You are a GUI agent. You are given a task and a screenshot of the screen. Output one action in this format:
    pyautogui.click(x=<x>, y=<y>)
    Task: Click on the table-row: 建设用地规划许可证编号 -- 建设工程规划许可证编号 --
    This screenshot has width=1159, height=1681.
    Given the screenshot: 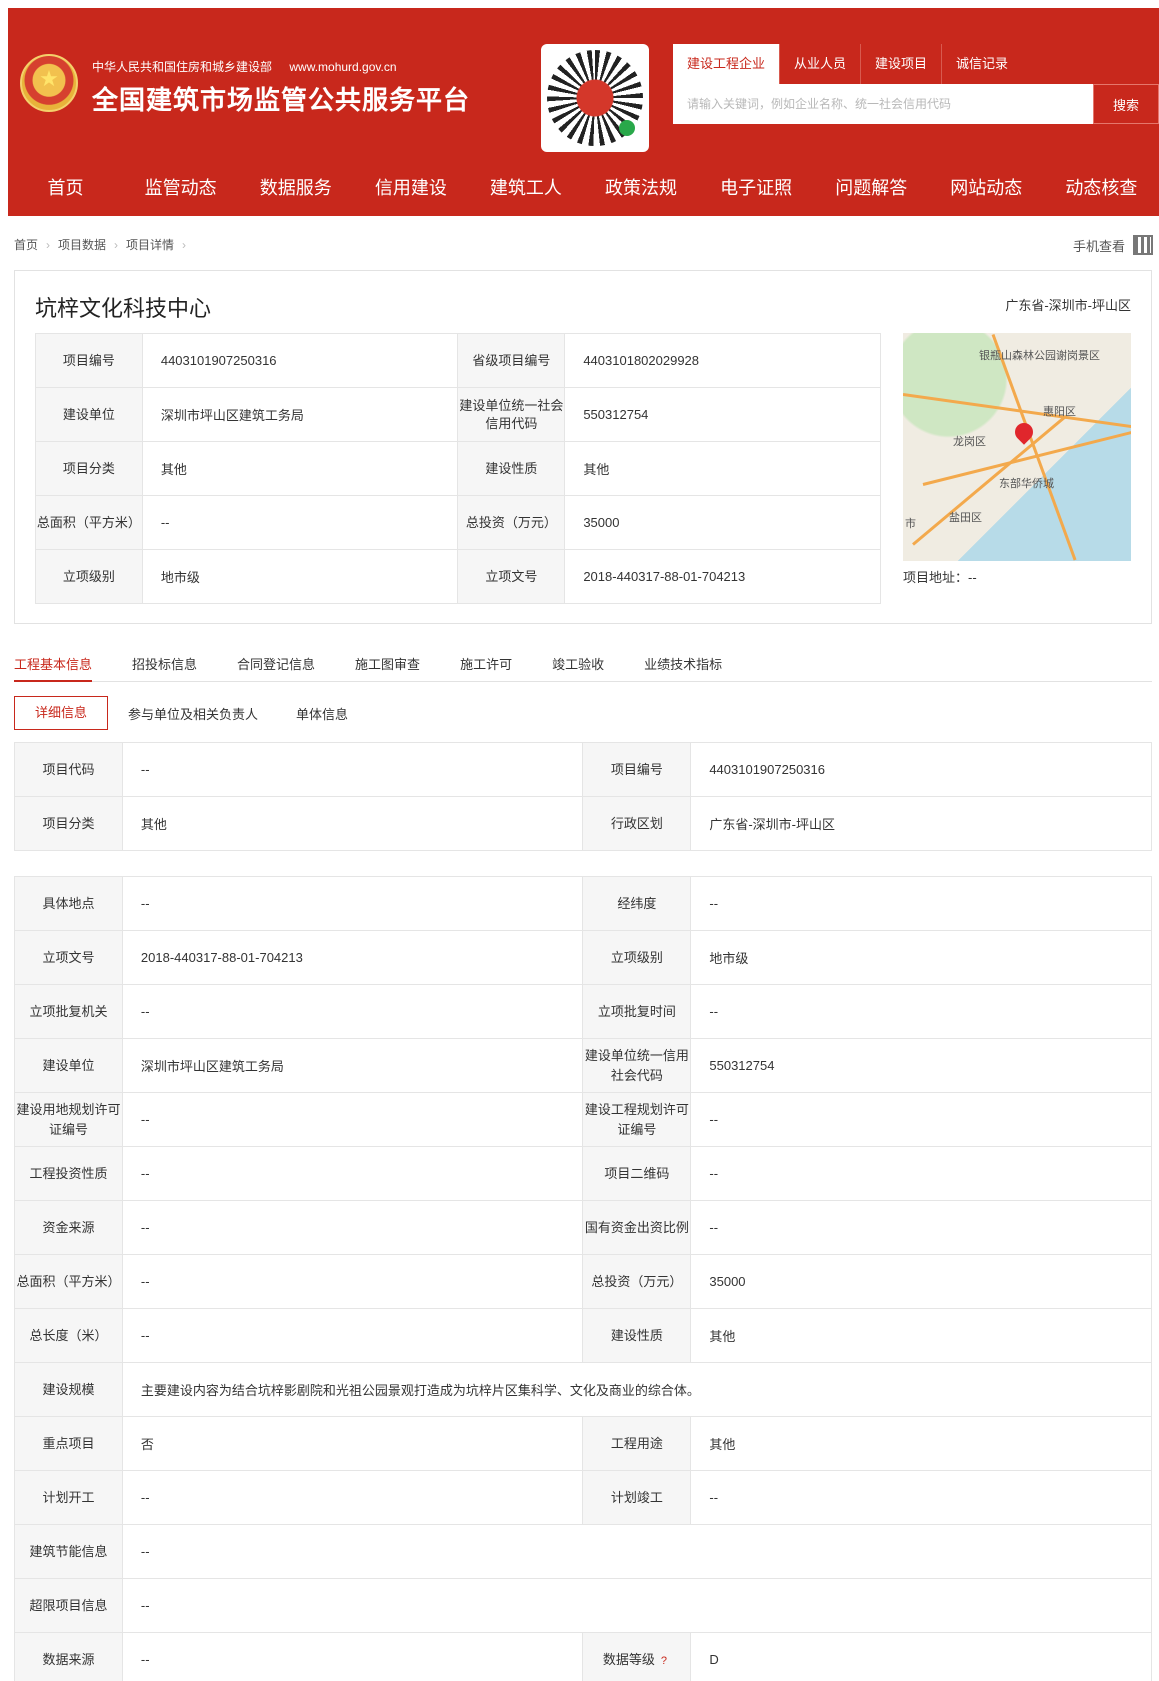 What is the action you would take?
    pyautogui.click(x=583, y=1119)
    